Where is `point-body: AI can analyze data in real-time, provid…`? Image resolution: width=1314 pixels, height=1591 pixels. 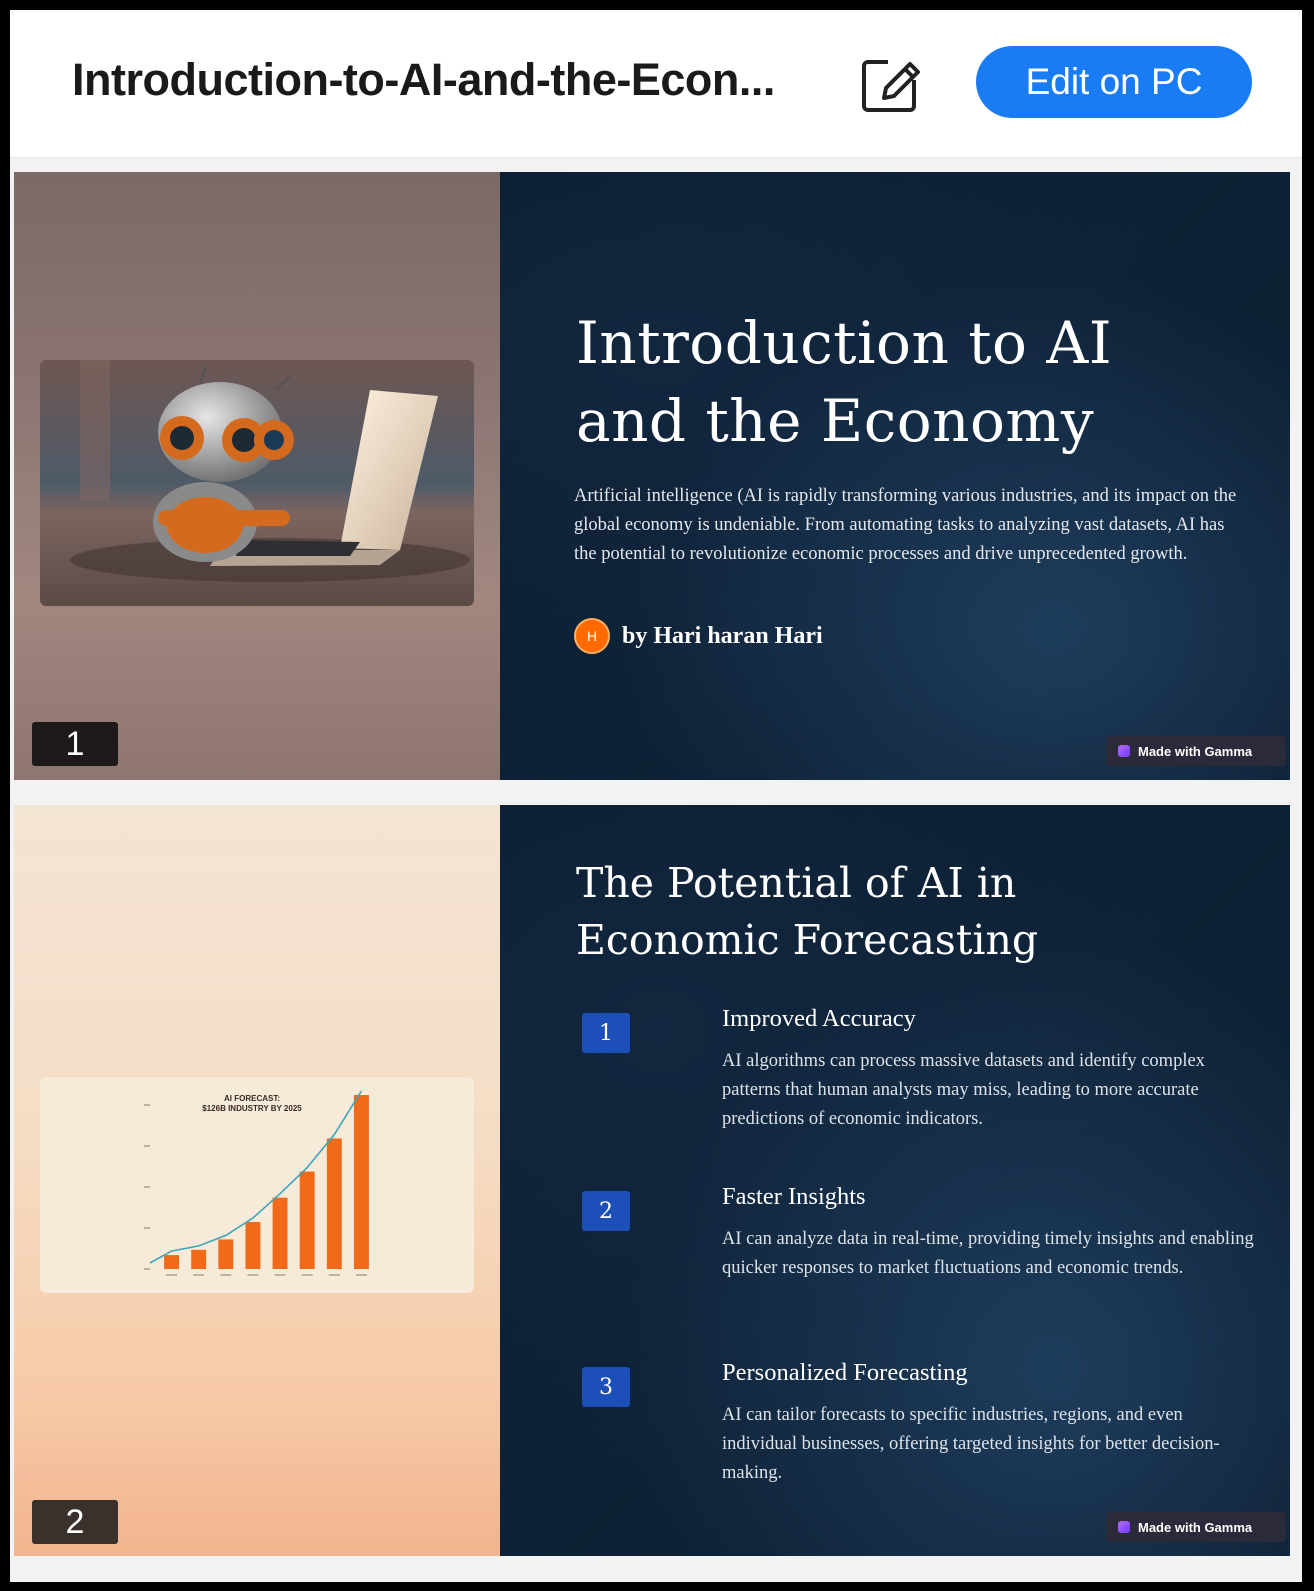 point-body: AI can analyze data in real-time, provid… is located at coordinates (988, 1253).